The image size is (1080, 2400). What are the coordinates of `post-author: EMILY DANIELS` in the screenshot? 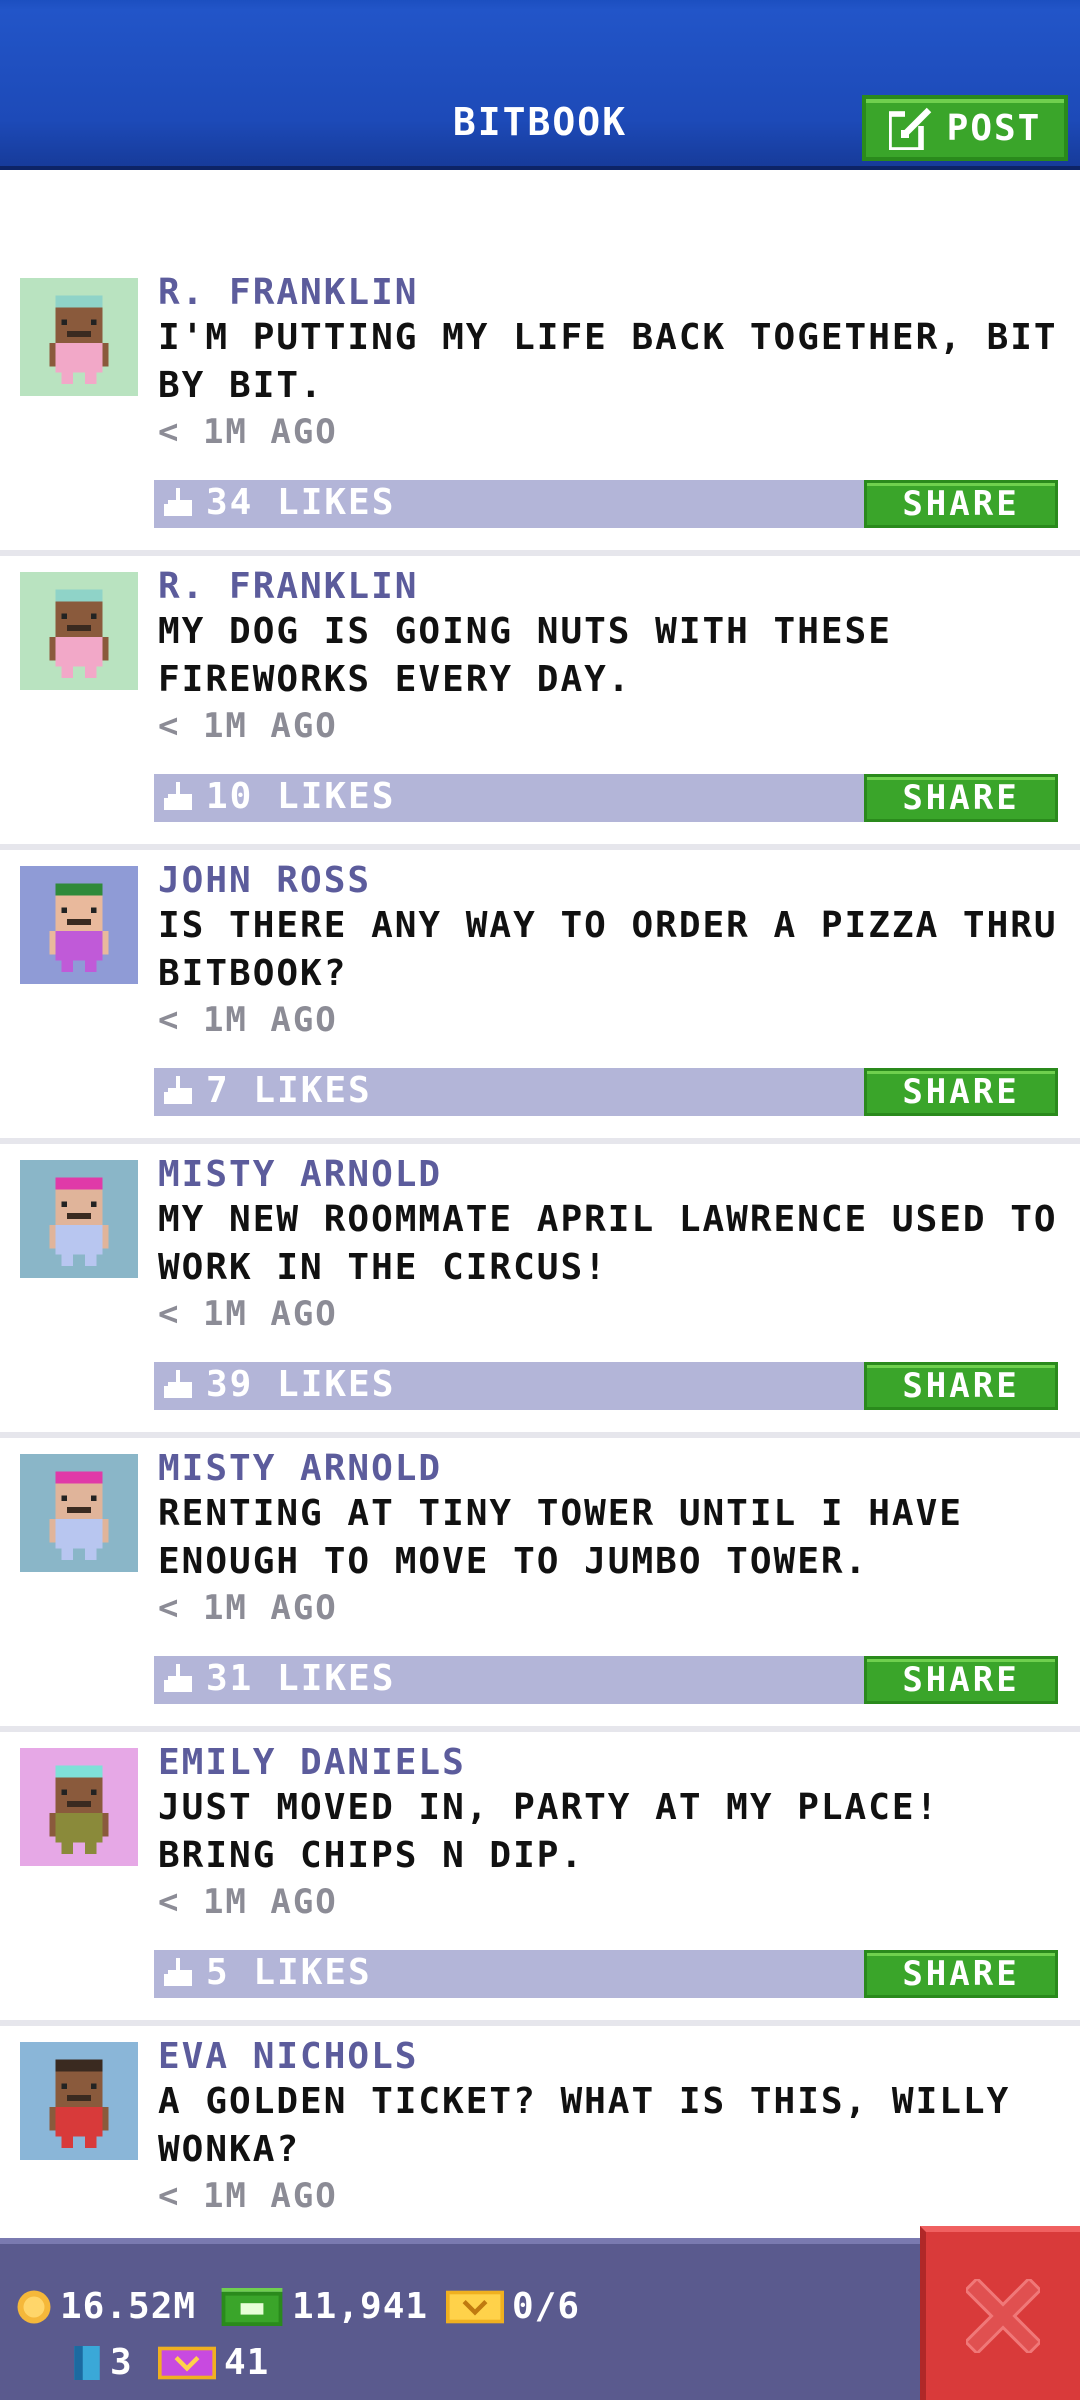 It's located at (312, 1762).